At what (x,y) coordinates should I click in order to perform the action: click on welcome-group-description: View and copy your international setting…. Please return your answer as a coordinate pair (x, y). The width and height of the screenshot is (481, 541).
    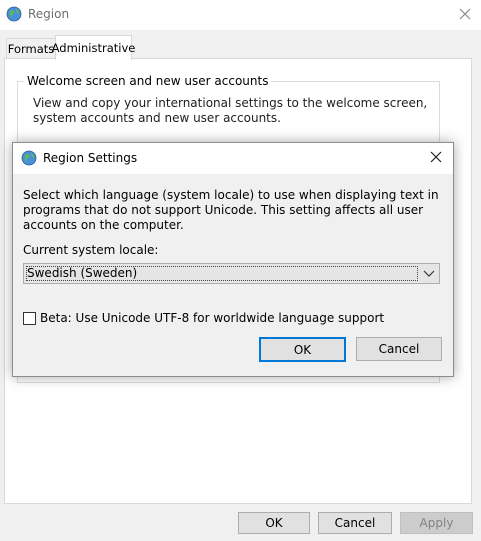
    Looking at the image, I should click on (230, 110).